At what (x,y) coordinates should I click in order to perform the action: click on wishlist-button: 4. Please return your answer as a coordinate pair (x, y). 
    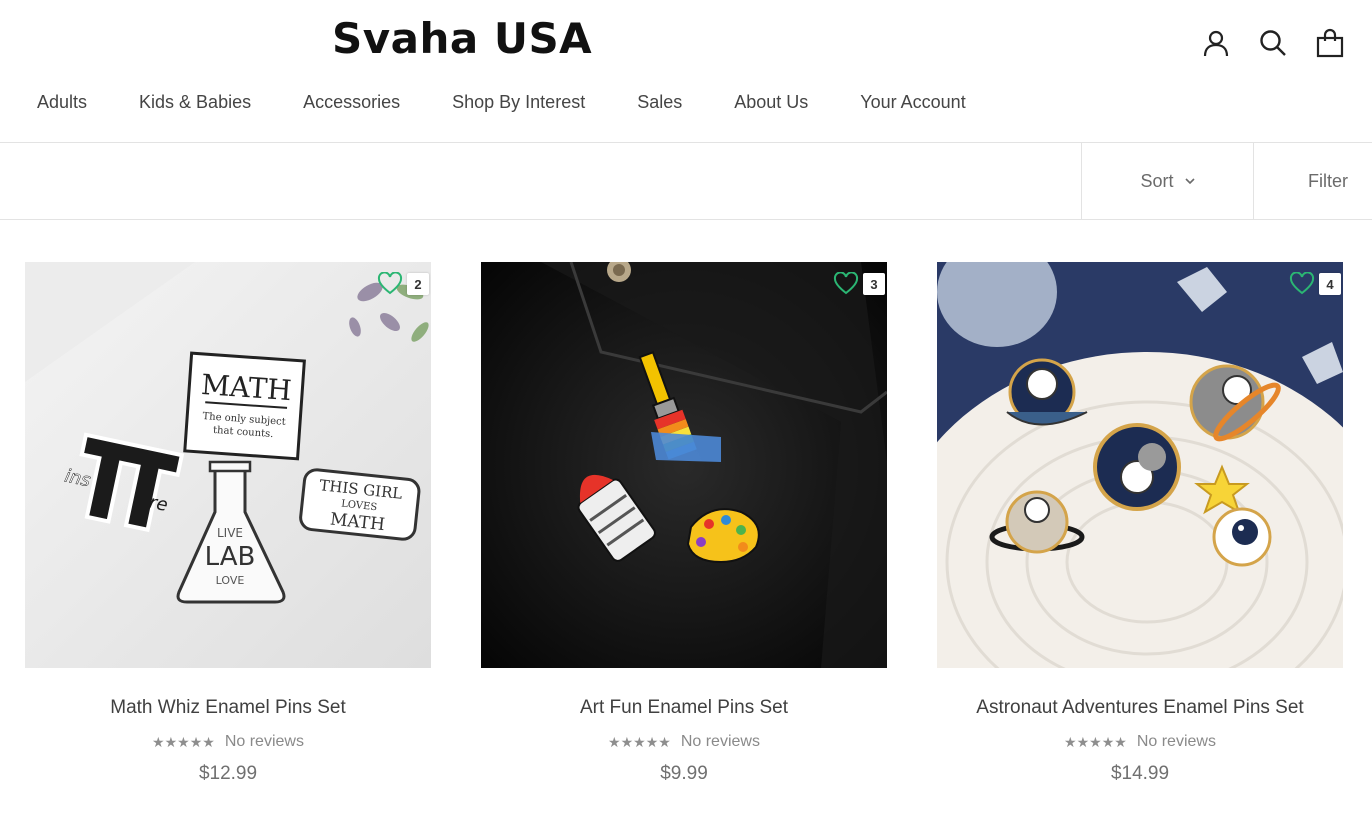
    Looking at the image, I should click on (1315, 284).